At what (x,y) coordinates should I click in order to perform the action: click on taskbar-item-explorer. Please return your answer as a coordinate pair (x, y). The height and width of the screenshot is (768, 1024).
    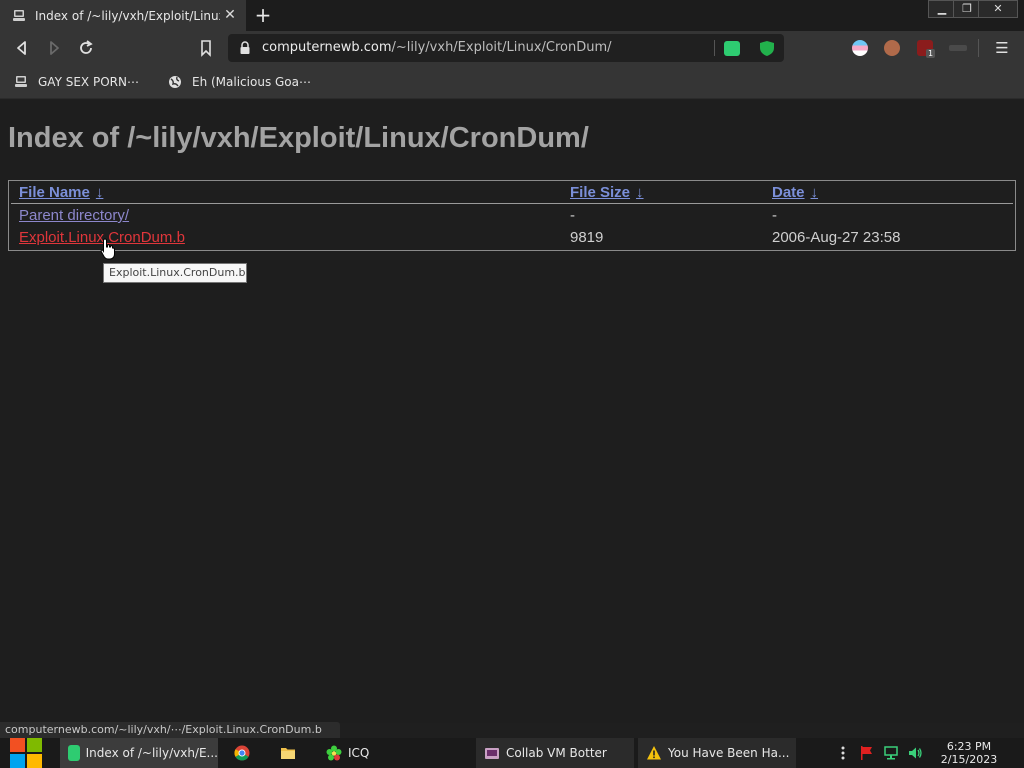
    Looking at the image, I should click on (292, 753).